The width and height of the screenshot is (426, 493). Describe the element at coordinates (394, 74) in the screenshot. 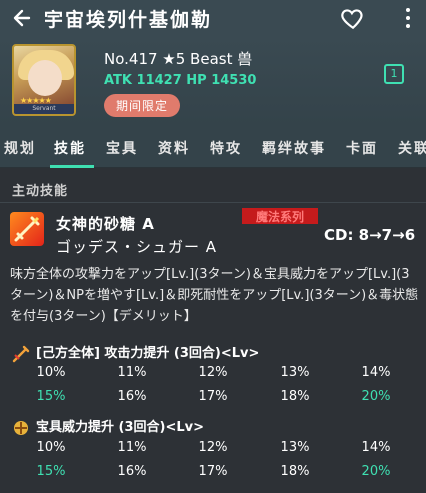

I see `ascension-icon: 1` at that location.